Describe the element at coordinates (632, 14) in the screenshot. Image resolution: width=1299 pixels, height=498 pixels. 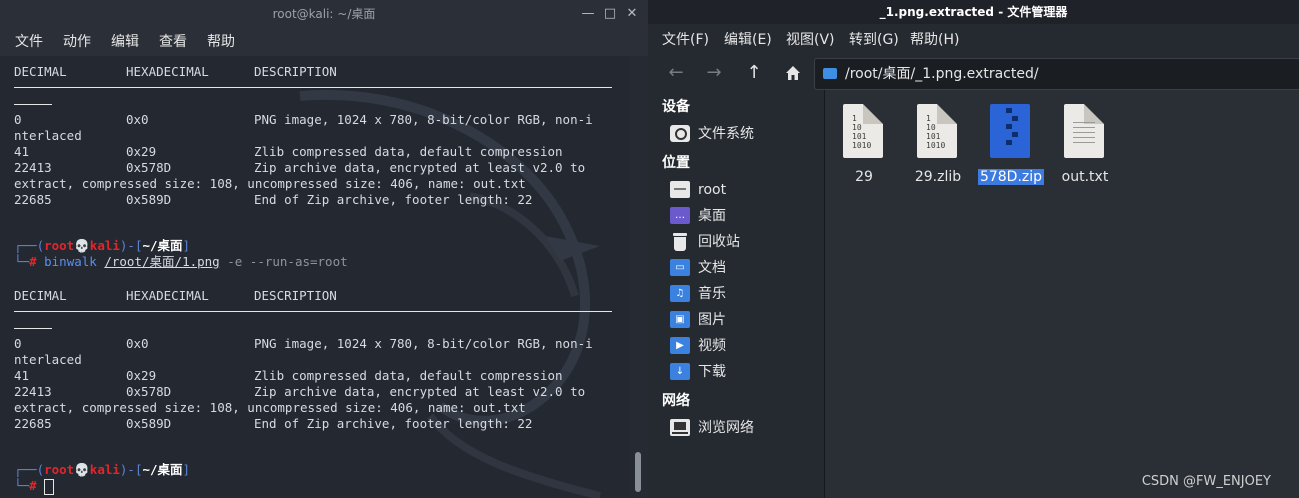
I see `close-button: ✕` at that location.